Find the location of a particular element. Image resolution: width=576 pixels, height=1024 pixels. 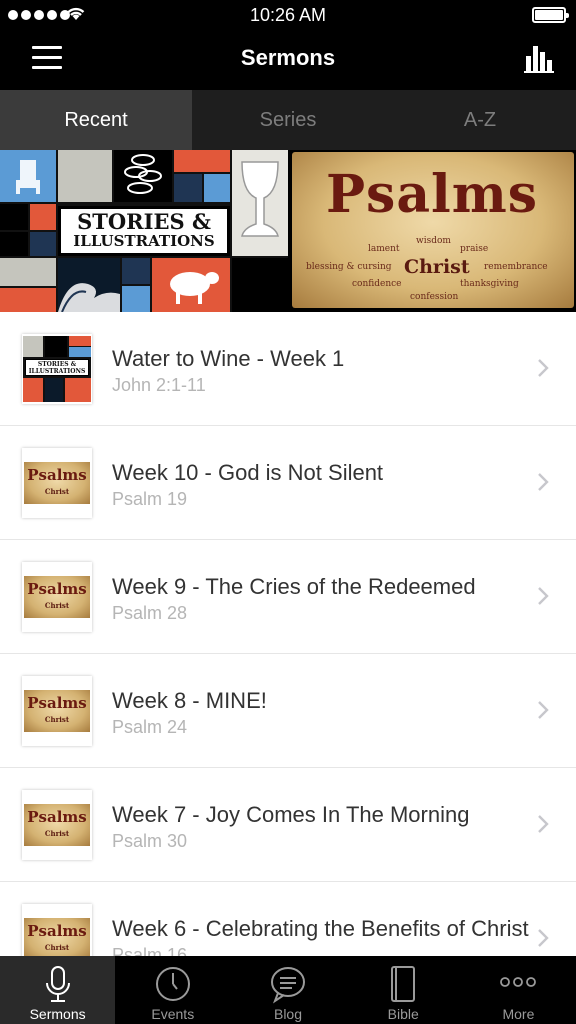

tab-label: Sermons is located at coordinates (57, 1014).